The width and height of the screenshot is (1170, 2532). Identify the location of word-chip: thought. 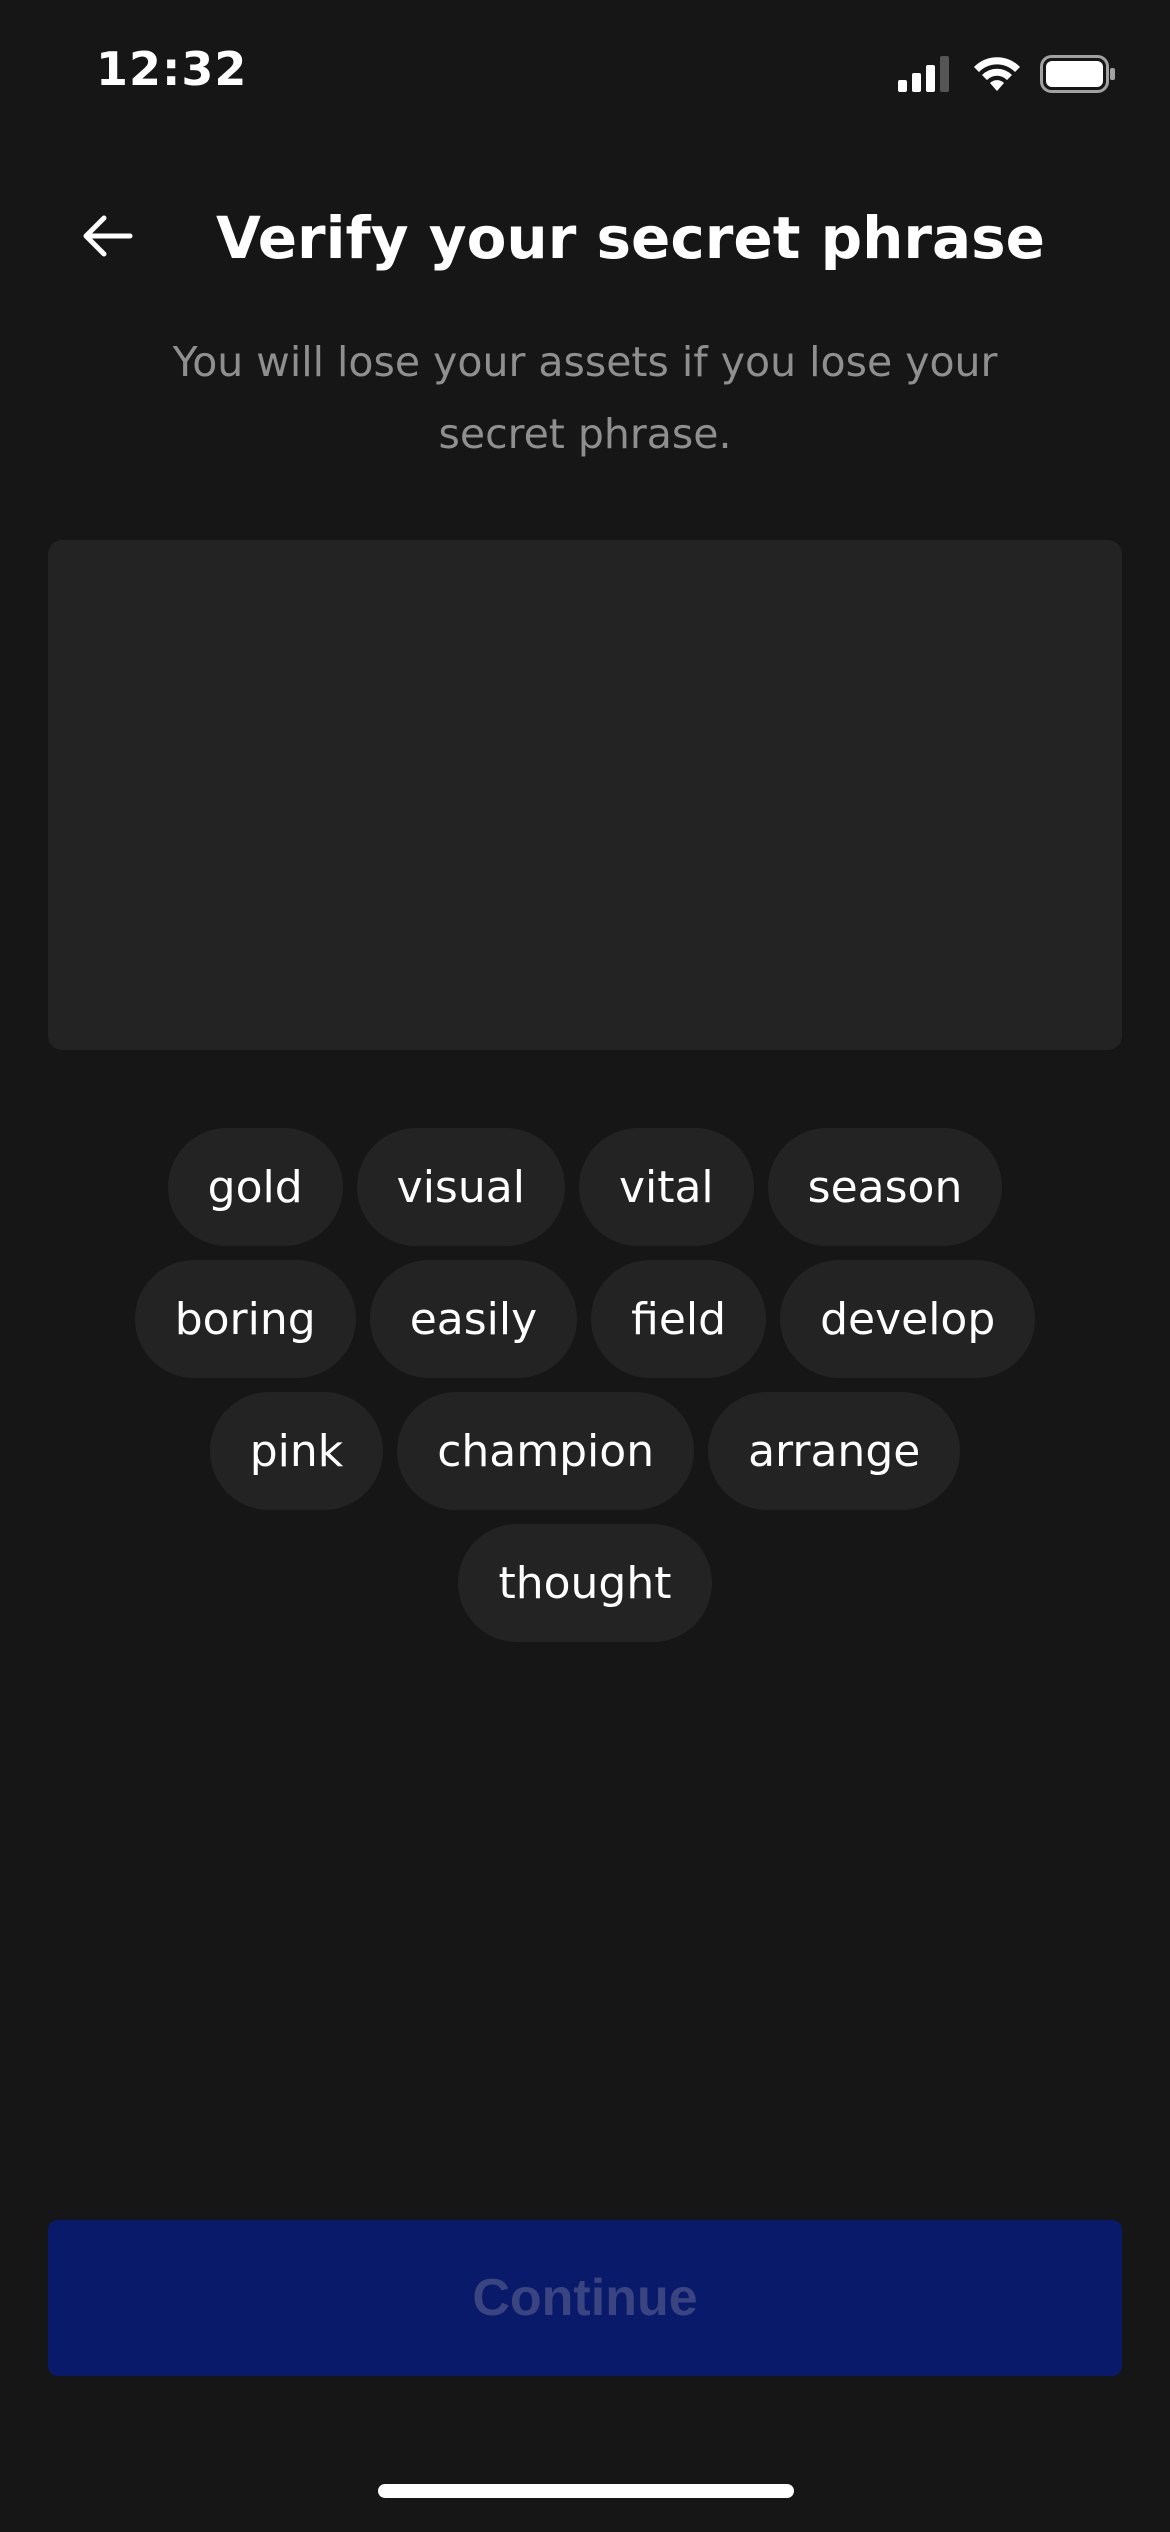
(585, 1583).